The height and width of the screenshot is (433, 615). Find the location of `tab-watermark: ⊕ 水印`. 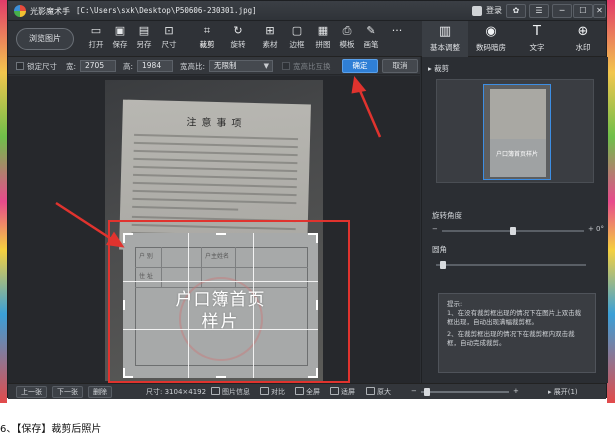

tab-watermark: ⊕ 水印 is located at coordinates (583, 39).